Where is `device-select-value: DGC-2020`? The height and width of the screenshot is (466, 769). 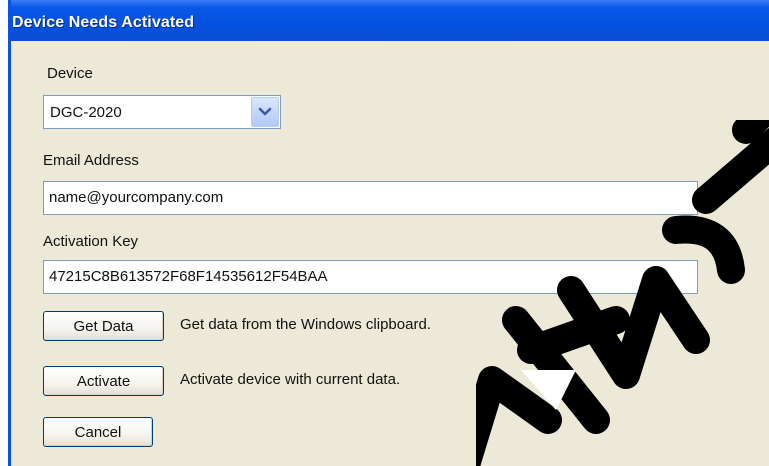 device-select-value: DGC-2020 is located at coordinates (86, 112).